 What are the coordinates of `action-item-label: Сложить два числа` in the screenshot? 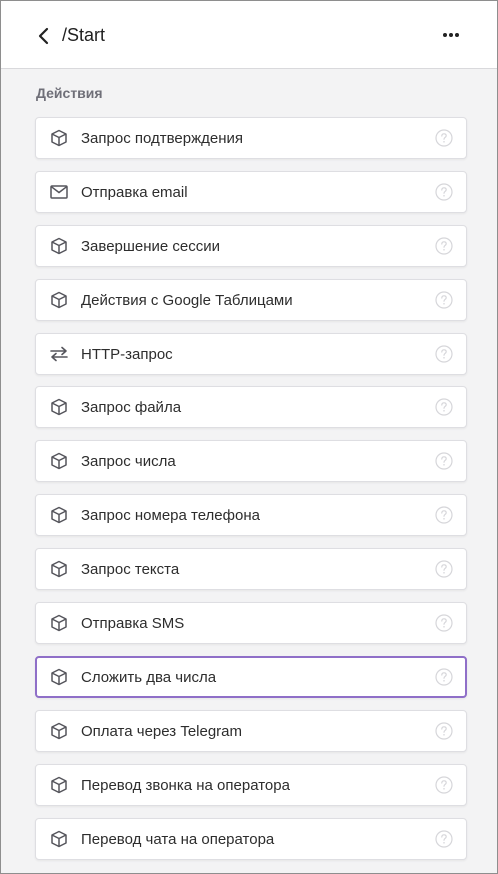 It's located at (149, 677).